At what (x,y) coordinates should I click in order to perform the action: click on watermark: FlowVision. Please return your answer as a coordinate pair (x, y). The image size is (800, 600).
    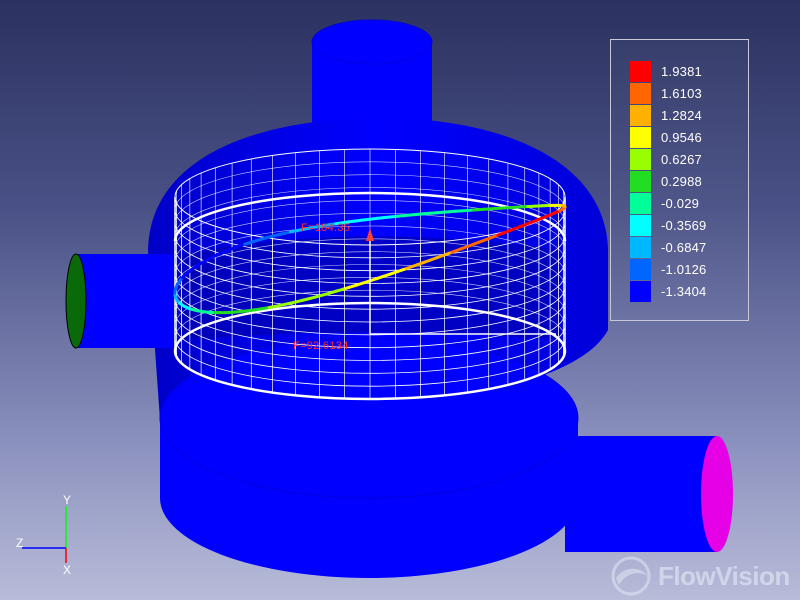
    Looking at the image, I should click on (703, 576).